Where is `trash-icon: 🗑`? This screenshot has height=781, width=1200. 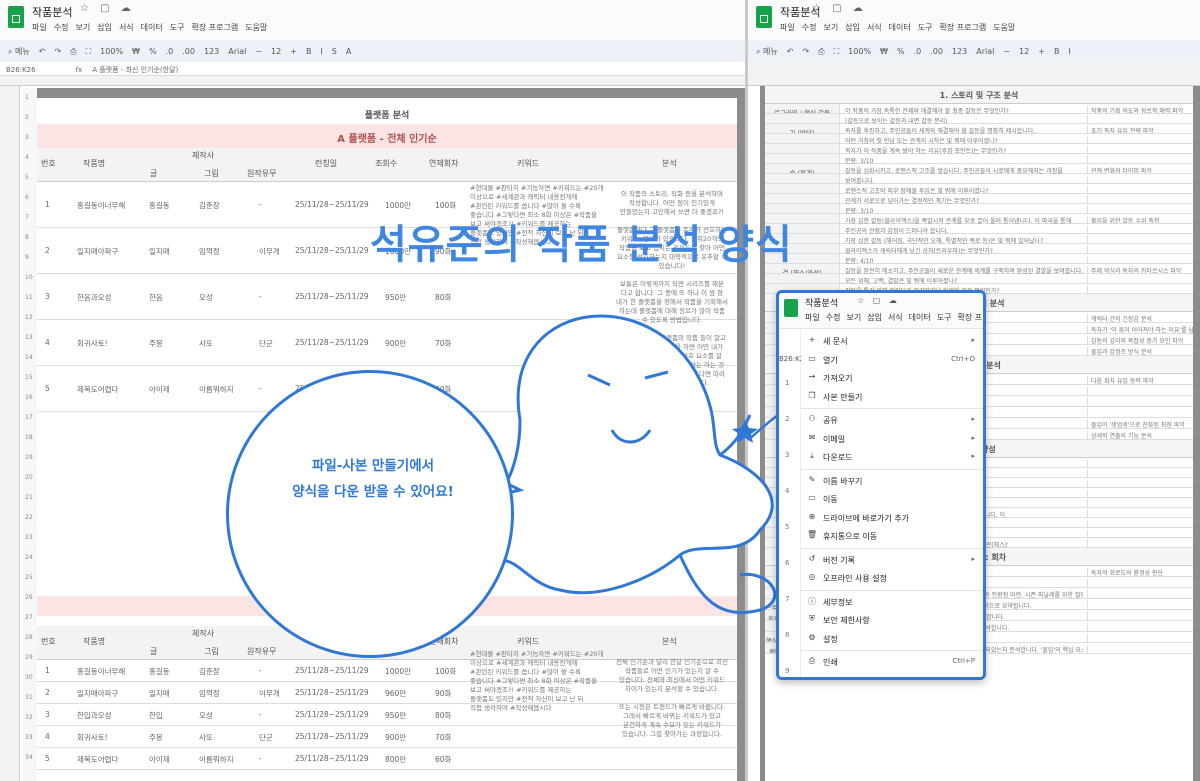
trash-icon: 🗑 is located at coordinates (812, 534).